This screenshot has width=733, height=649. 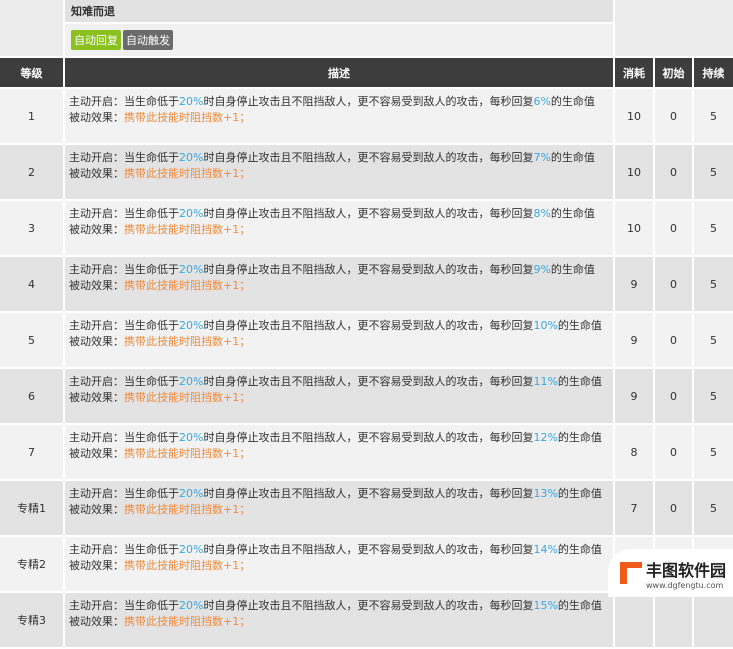 I want to click on tag-auto-trigger: 自动触发, so click(x=148, y=40).